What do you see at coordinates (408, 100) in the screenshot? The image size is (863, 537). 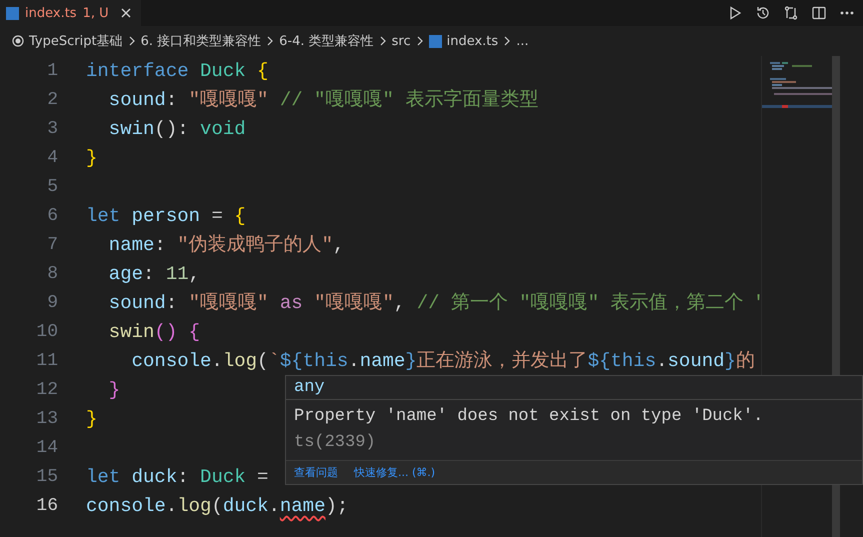 I see `code-comment: // "嘎嘎嘎" 表示字面量类型` at bounding box center [408, 100].